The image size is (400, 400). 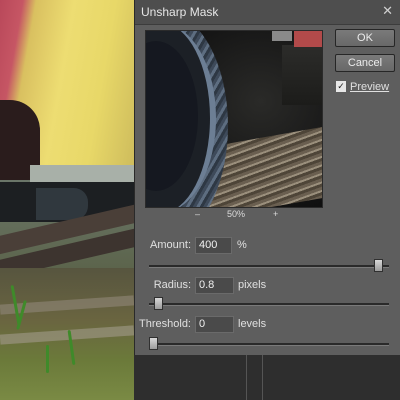 What do you see at coordinates (170, 245) in the screenshot?
I see `amount-label: Amount:` at bounding box center [170, 245].